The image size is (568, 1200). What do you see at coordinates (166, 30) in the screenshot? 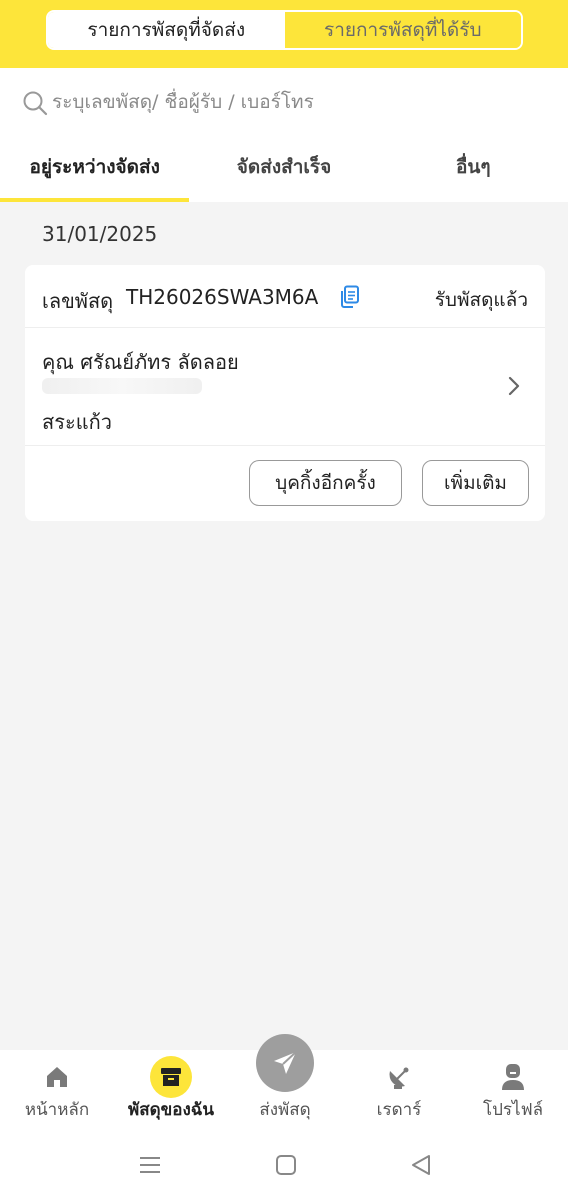
I see `tab-sent-parcels: รายการพัสดุที่จัดส่ง` at bounding box center [166, 30].